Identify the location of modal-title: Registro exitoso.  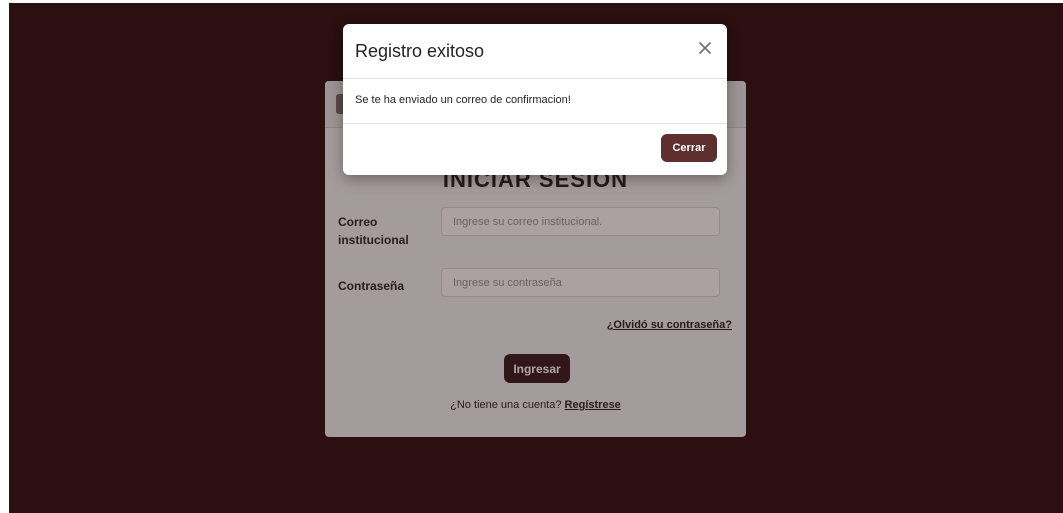
(420, 51).